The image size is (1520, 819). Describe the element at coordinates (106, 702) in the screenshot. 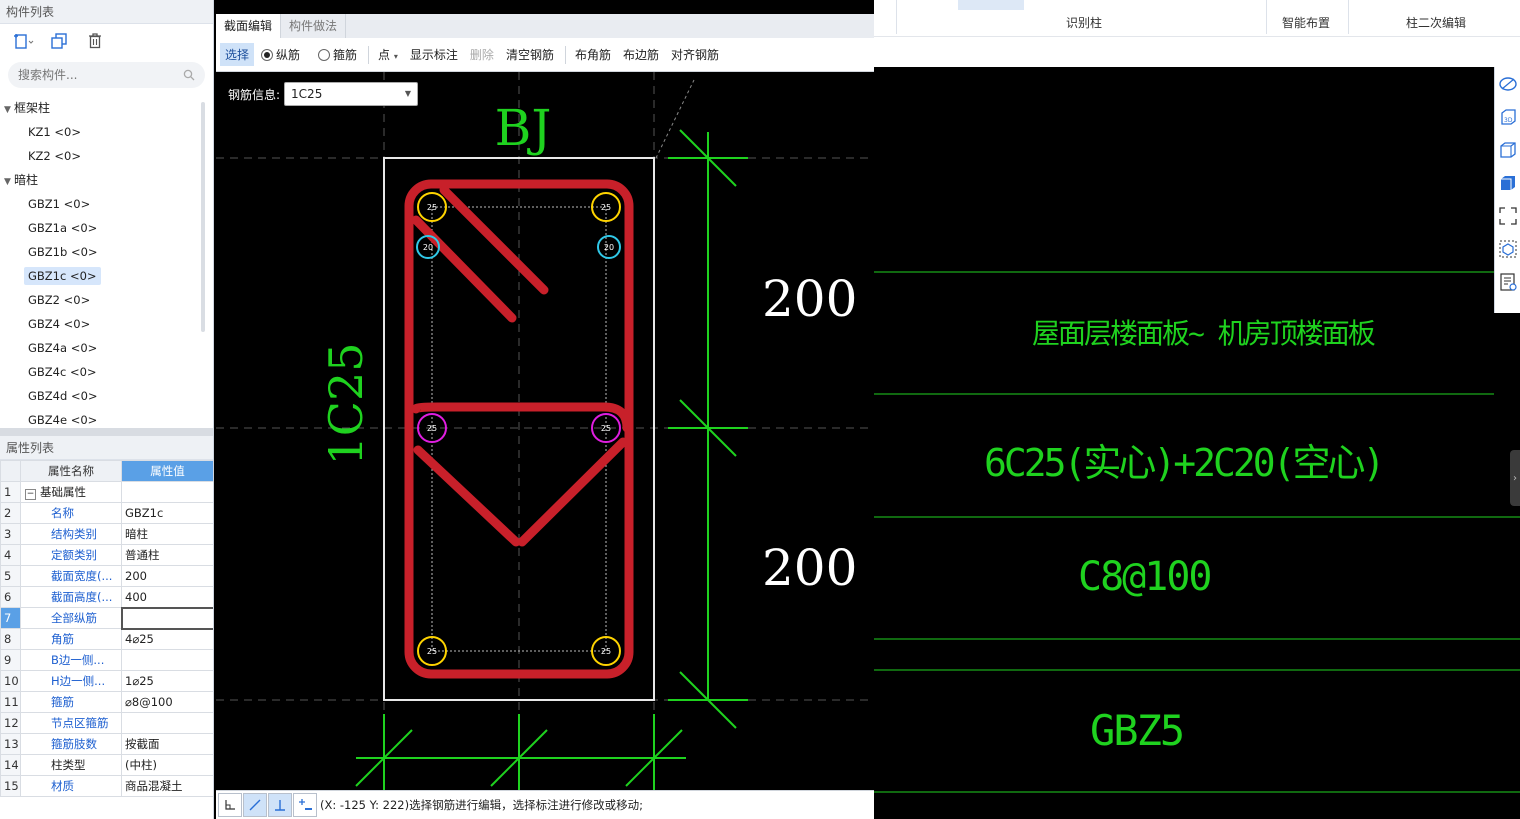

I see `table-row: 11 箍筋 ⌀8@100` at that location.